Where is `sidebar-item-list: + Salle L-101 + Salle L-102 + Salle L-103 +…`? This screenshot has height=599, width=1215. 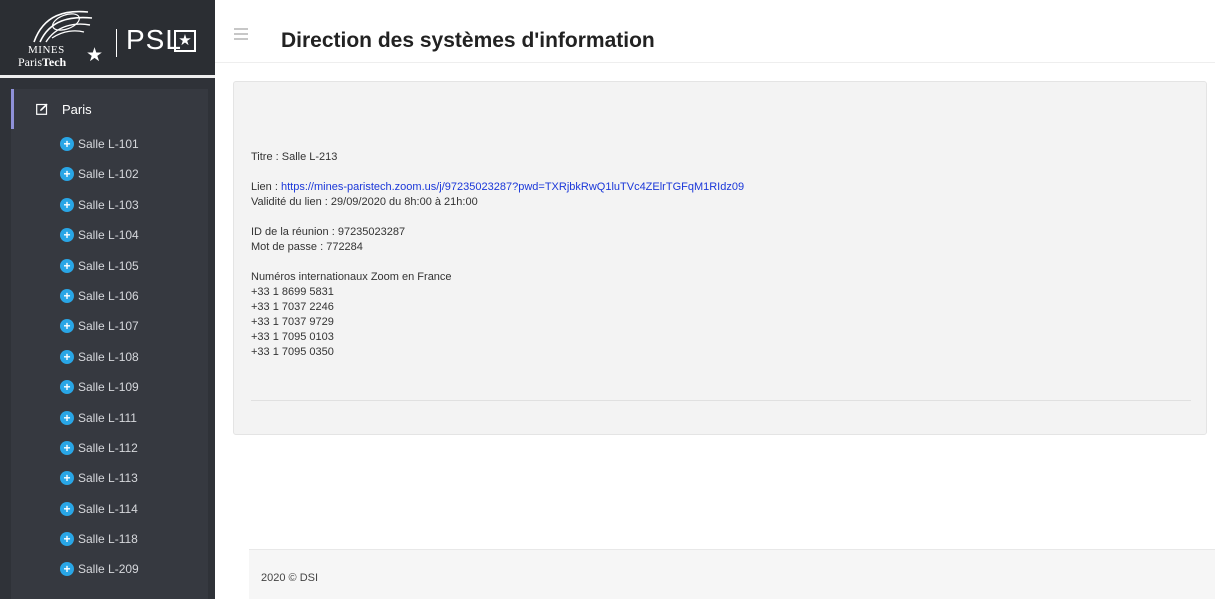 sidebar-item-list: + Salle L-101 + Salle L-102 + Salle L-103 +… is located at coordinates (109, 358).